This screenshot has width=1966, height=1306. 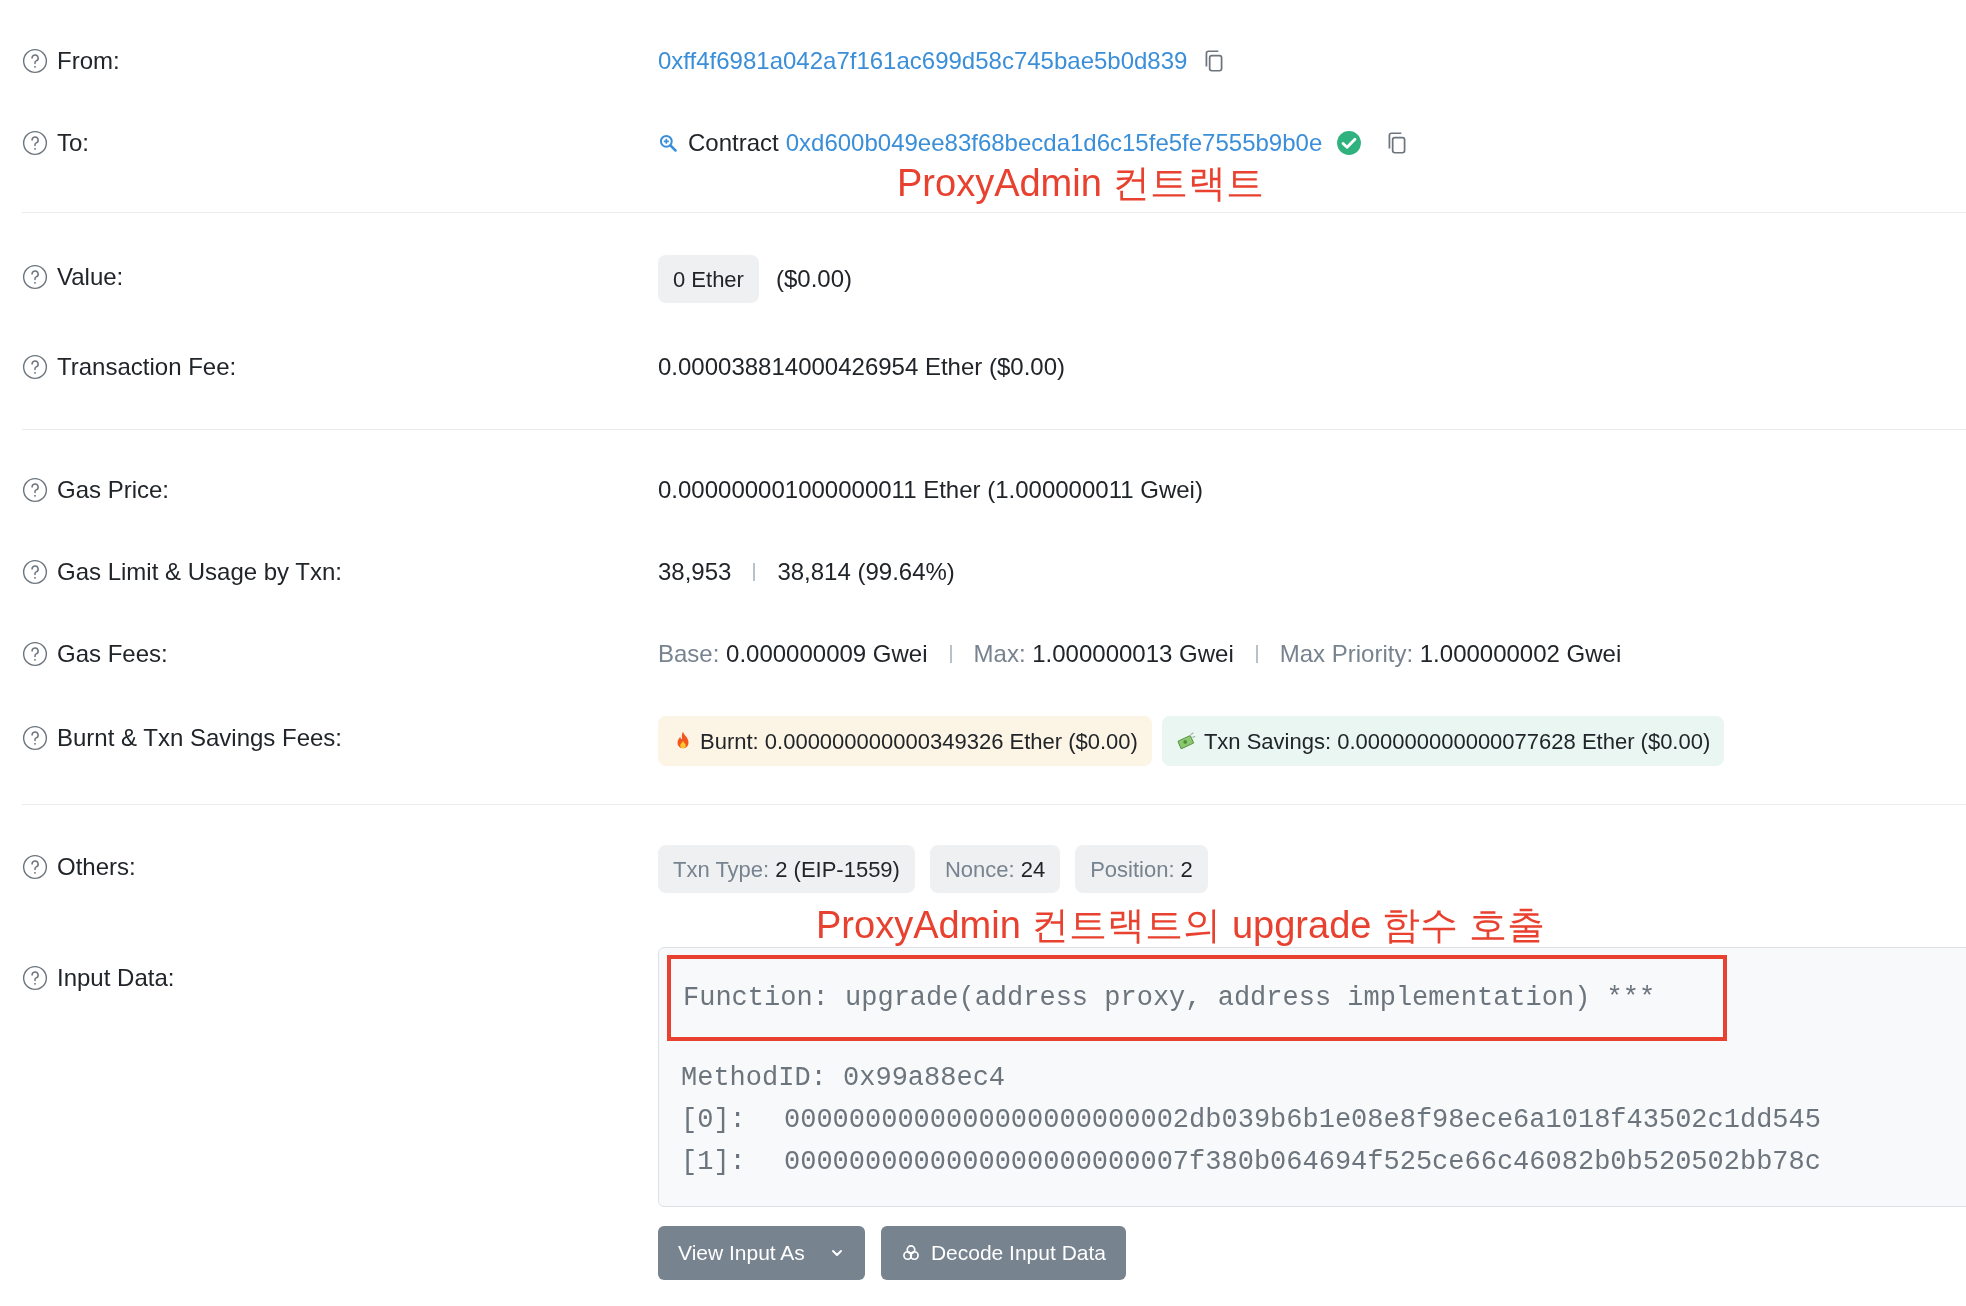 What do you see at coordinates (90, 277) in the screenshot?
I see `field-label: Value:` at bounding box center [90, 277].